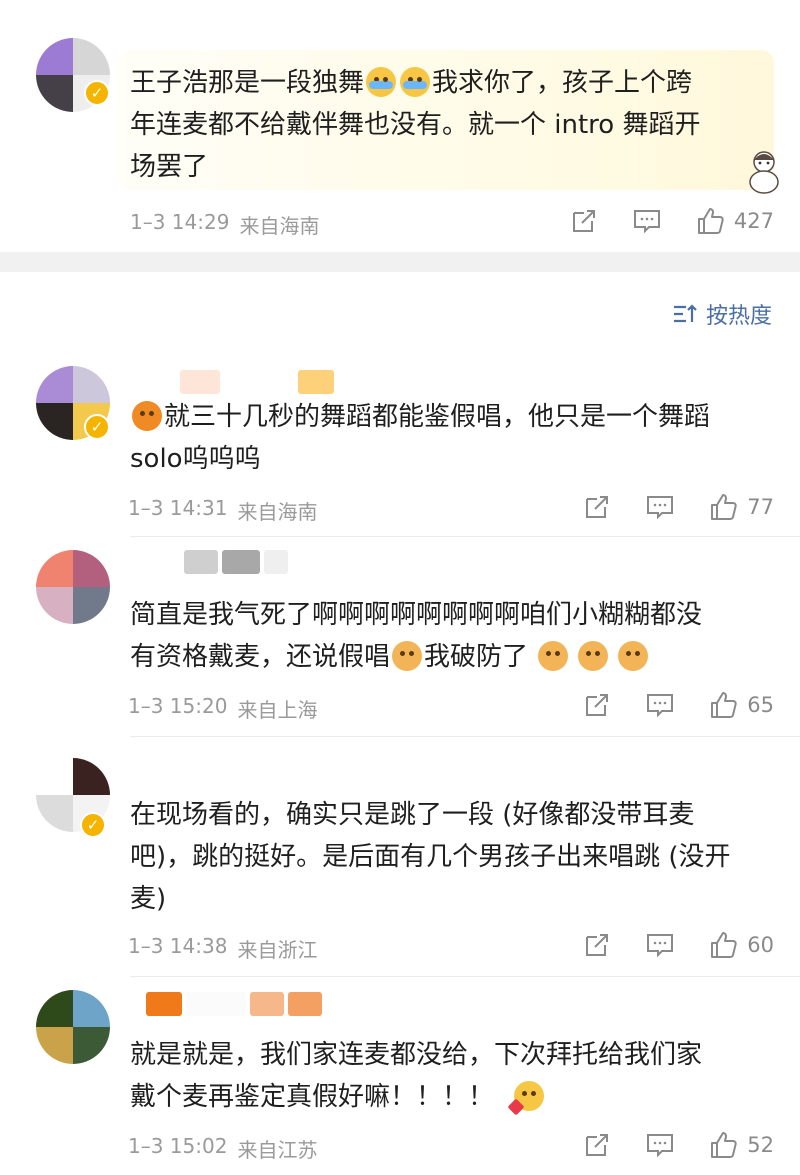 This screenshot has height=1175, width=800. Describe the element at coordinates (416, 636) in the screenshot. I see `comment-text: 简直是我气死了啊啊啊啊啊啊啊啊咱们小糊糊都没 有资格戴麦，还说假唱 我破防了` at that location.